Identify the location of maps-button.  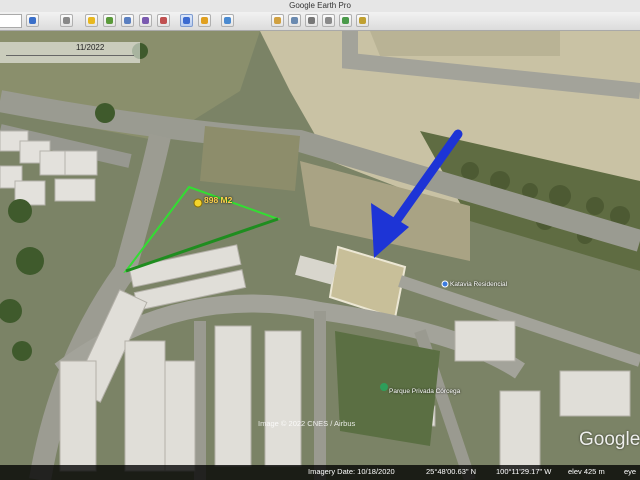
(345, 20).